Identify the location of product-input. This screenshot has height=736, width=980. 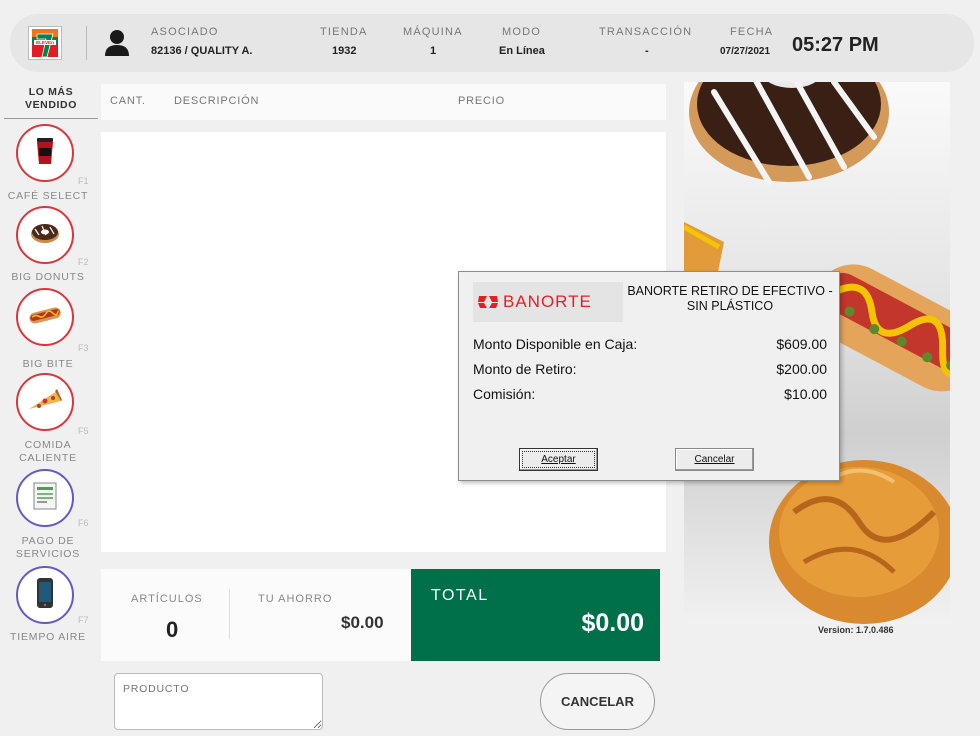
(218, 701).